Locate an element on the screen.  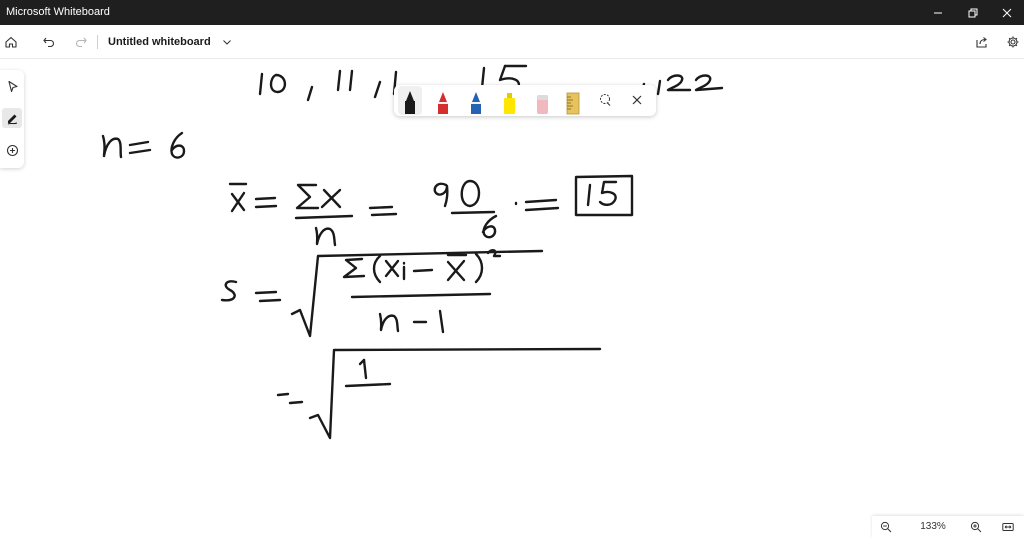
restore-button is located at coordinates (973, 12).